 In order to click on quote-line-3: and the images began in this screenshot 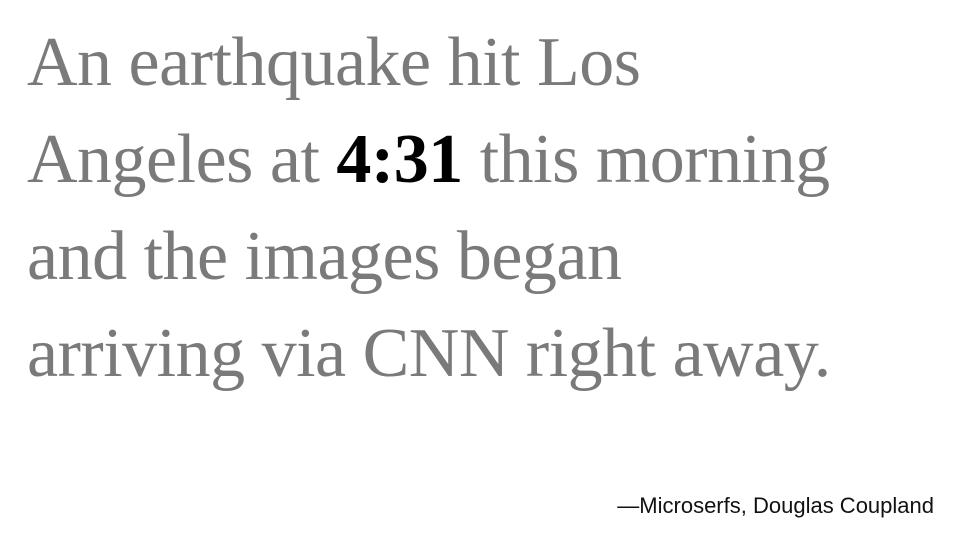, I will do `click(324, 256)`.